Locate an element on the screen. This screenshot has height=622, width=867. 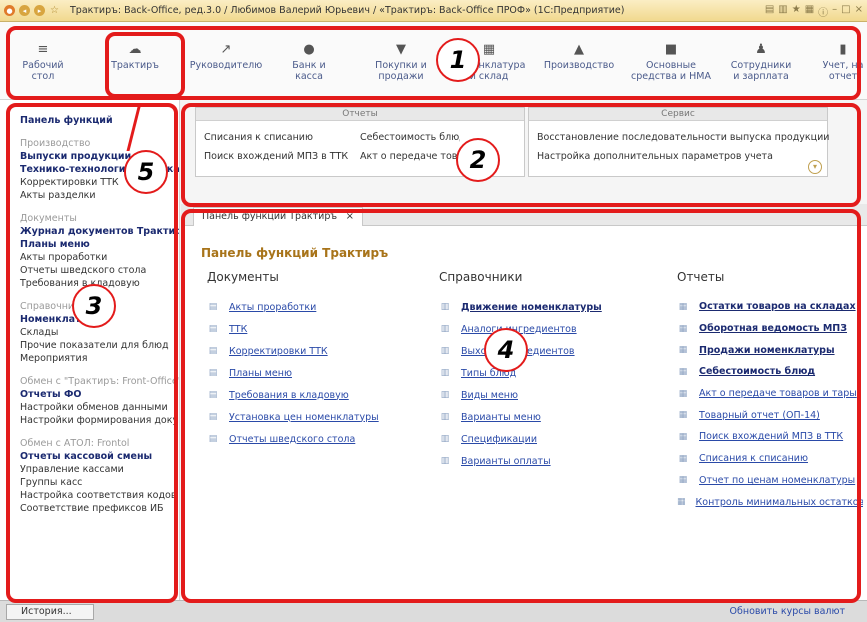
annotation-number-5: 5 is located at coordinates (146, 172).